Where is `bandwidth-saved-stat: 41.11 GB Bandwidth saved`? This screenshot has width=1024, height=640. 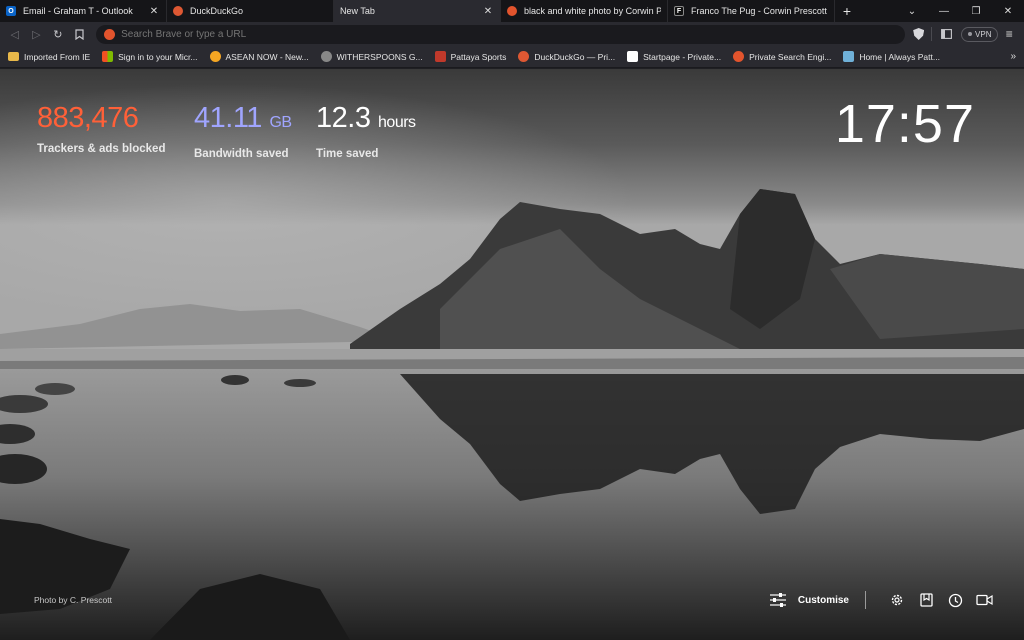 bandwidth-saved-stat: 41.11 GB Bandwidth saved is located at coordinates (243, 131).